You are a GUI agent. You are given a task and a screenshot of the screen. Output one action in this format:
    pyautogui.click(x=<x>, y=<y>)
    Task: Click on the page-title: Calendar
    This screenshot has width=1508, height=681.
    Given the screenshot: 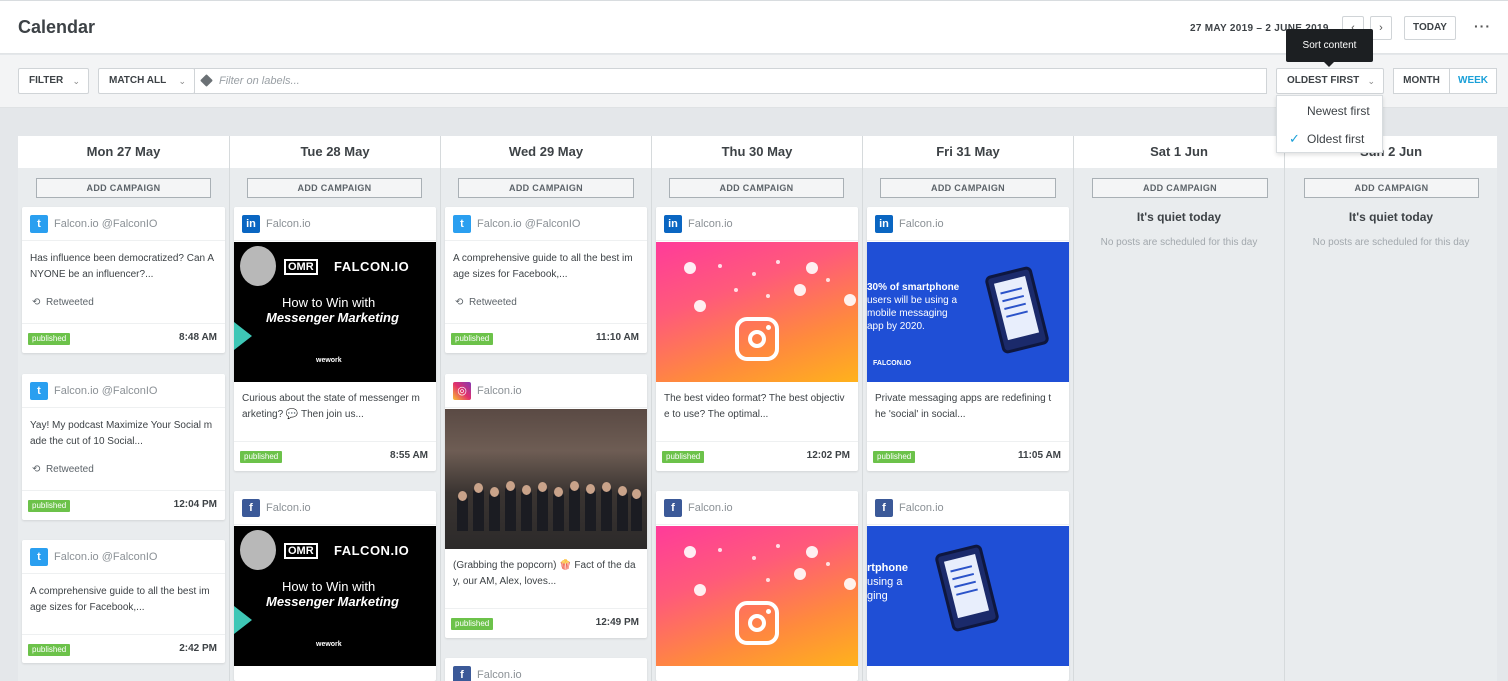 What is the action you would take?
    pyautogui.click(x=57, y=27)
    